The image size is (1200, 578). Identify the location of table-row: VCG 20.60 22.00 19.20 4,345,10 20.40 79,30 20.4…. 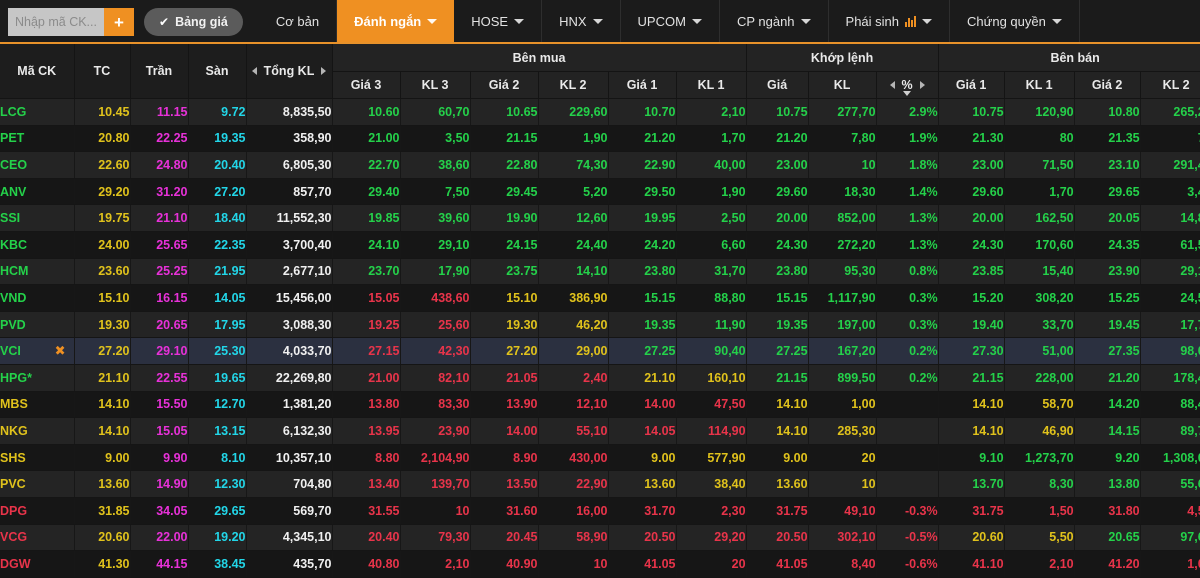
(600, 538).